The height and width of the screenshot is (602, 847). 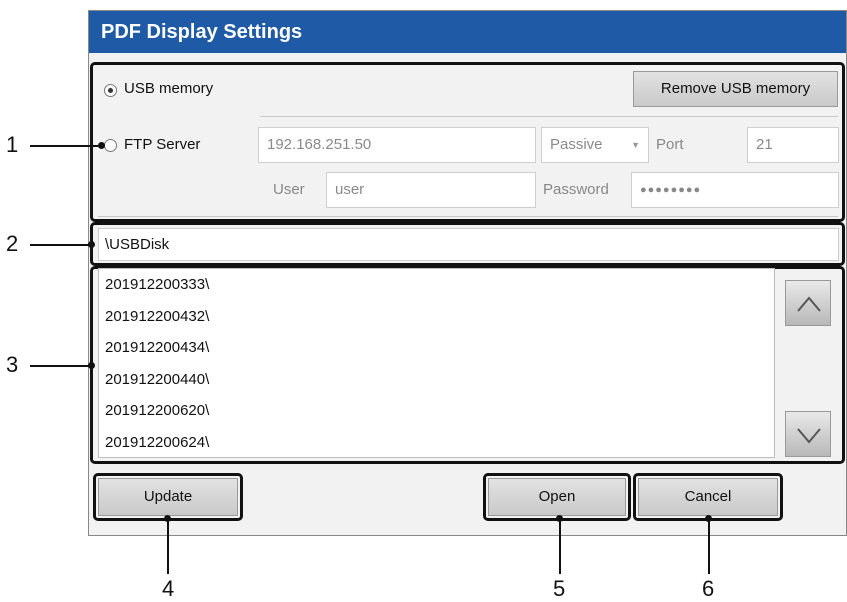 What do you see at coordinates (436, 442) in the screenshot?
I see `list-item: 201912200624\` at bounding box center [436, 442].